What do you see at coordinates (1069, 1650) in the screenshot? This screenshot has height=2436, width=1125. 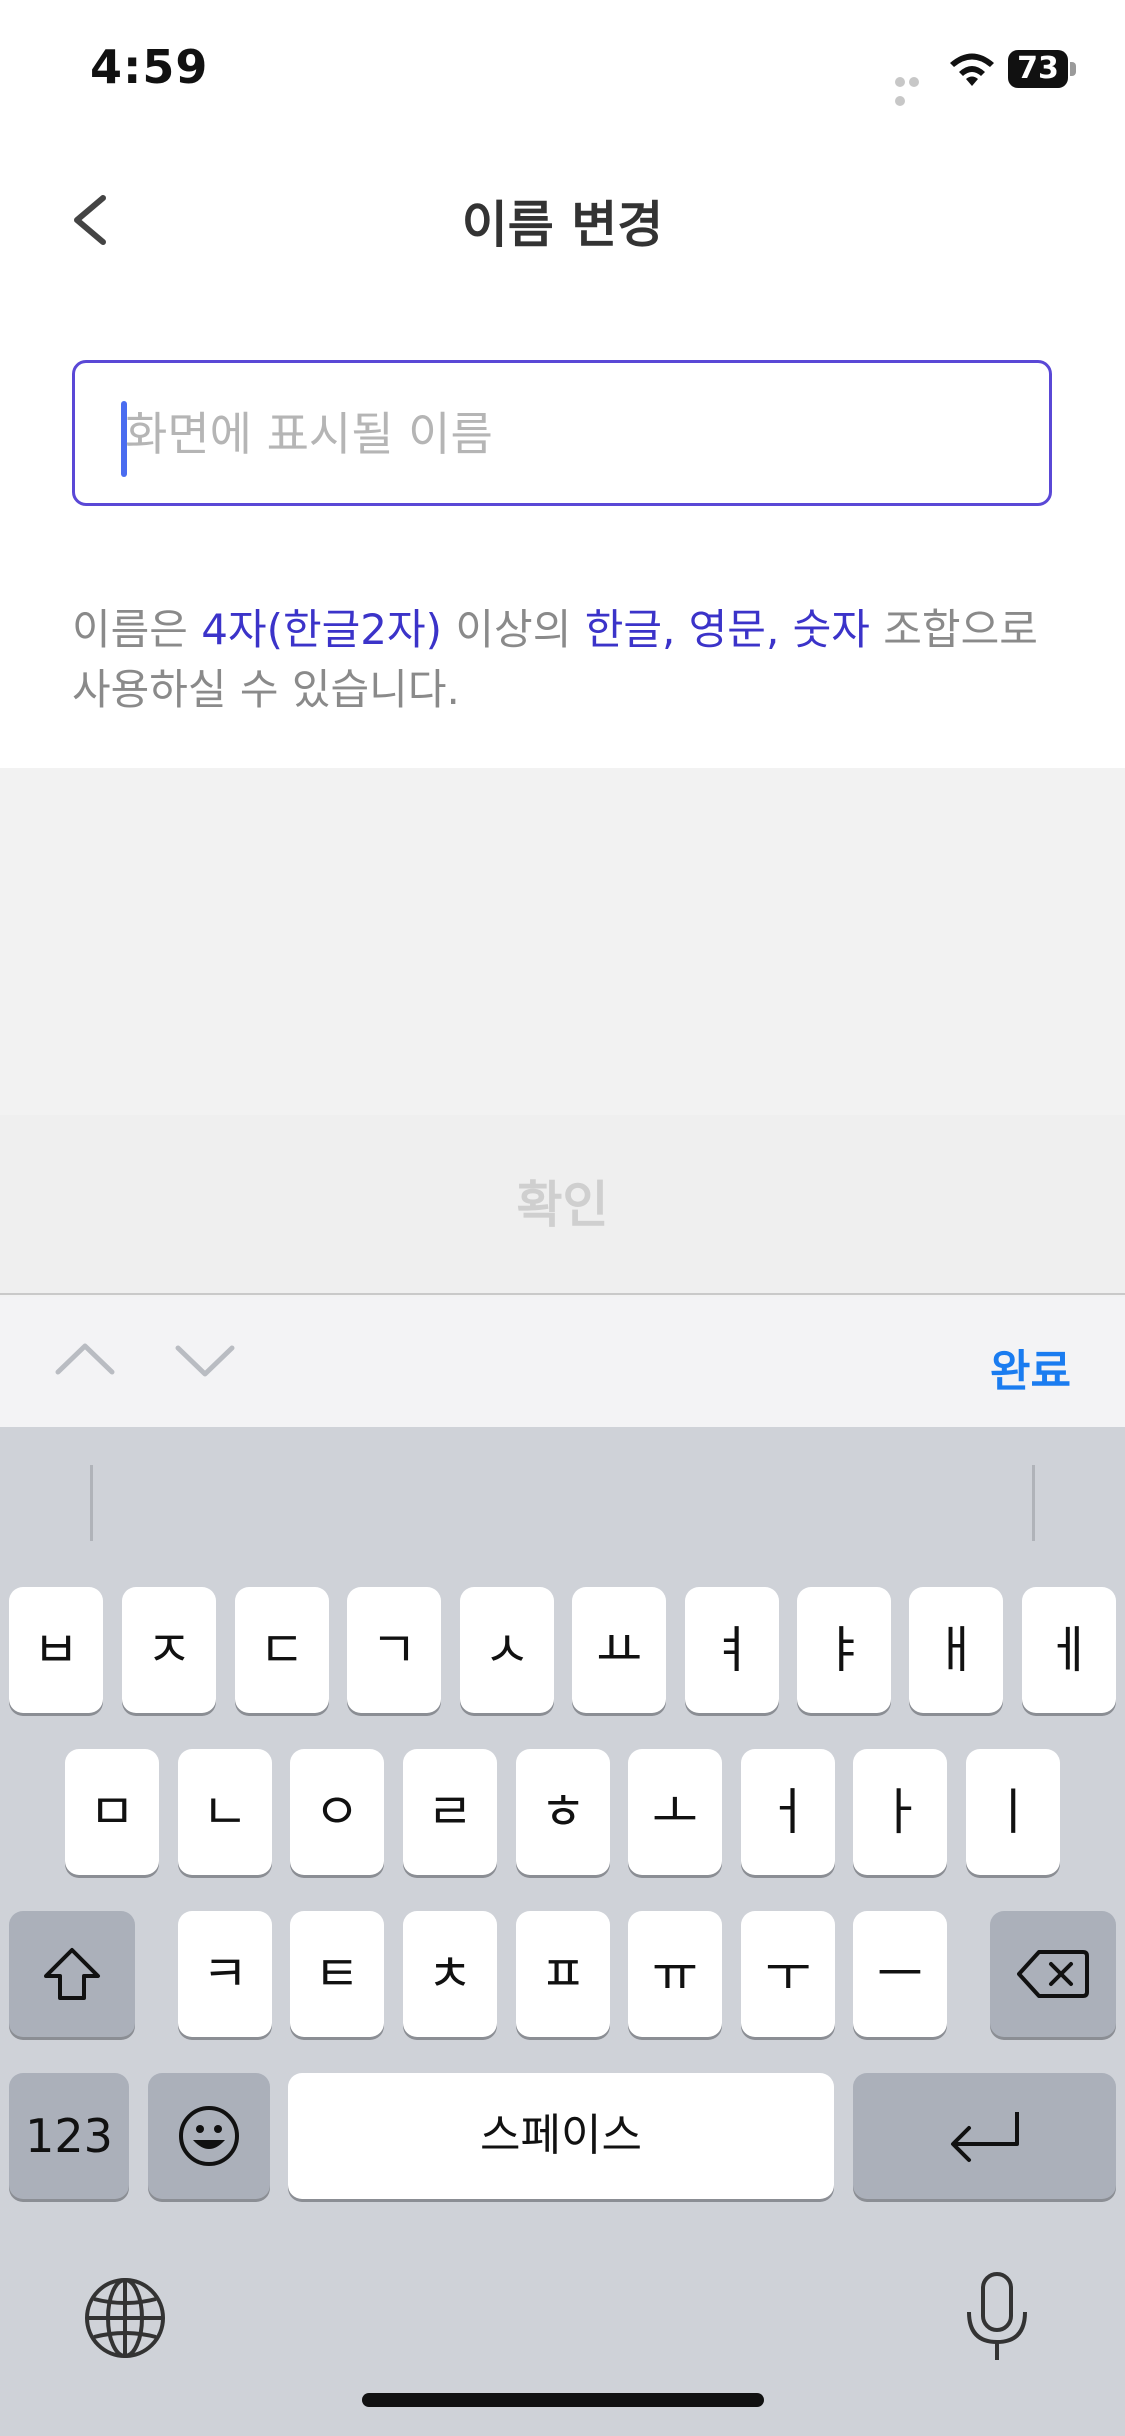 I see `key: ㅔ` at bounding box center [1069, 1650].